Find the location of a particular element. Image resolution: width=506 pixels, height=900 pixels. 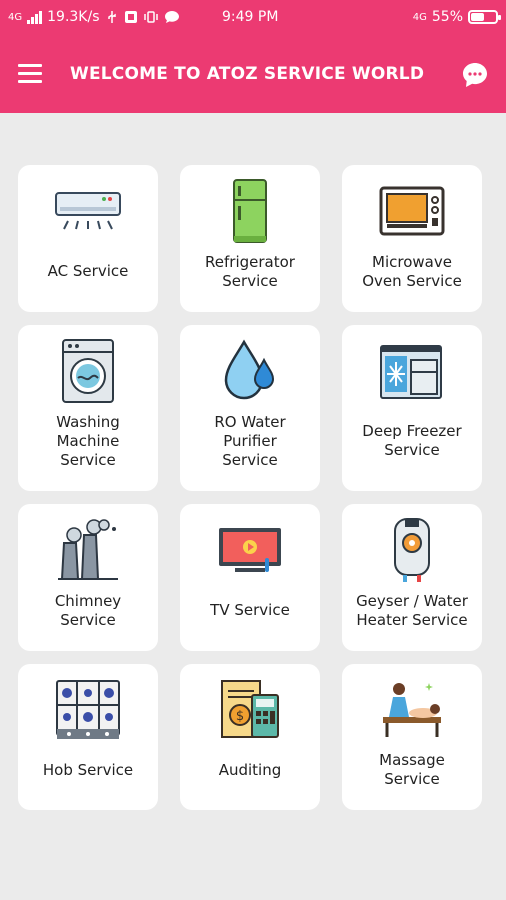

service-label: Geyser / Water Heater Service is located at coordinates (412, 610).